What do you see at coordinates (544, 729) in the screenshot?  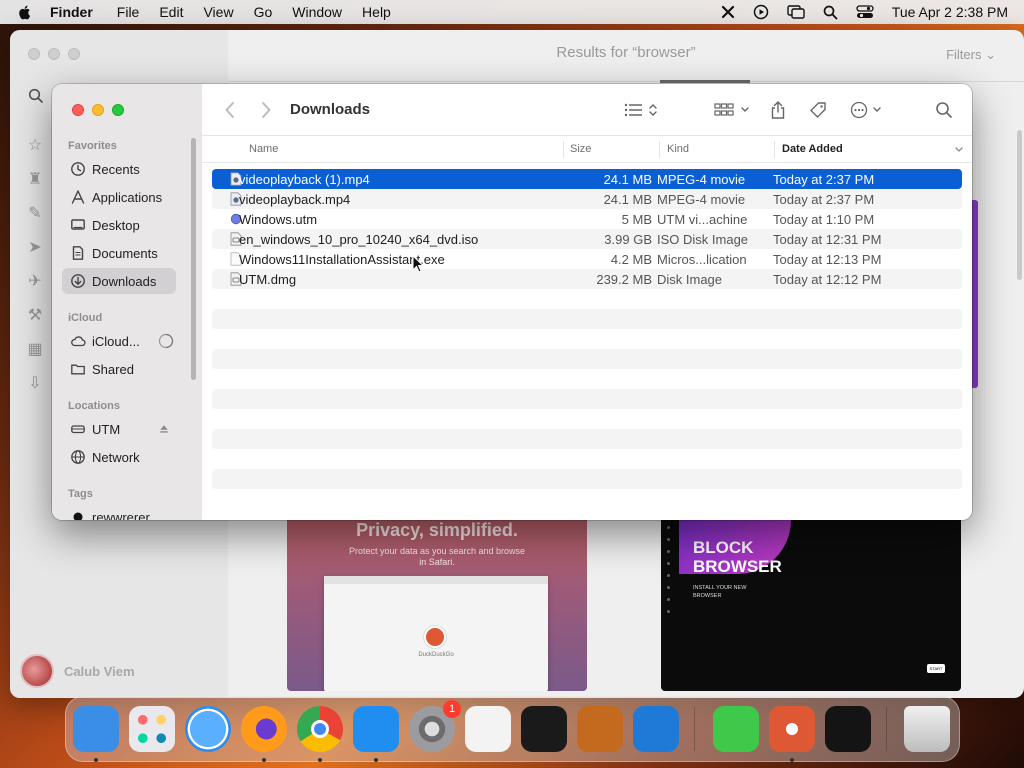 I see `terminal-app-icon` at bounding box center [544, 729].